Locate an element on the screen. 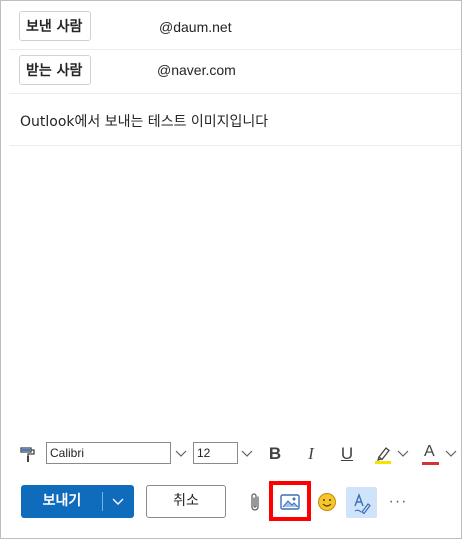  italic-label: I is located at coordinates (311, 453).